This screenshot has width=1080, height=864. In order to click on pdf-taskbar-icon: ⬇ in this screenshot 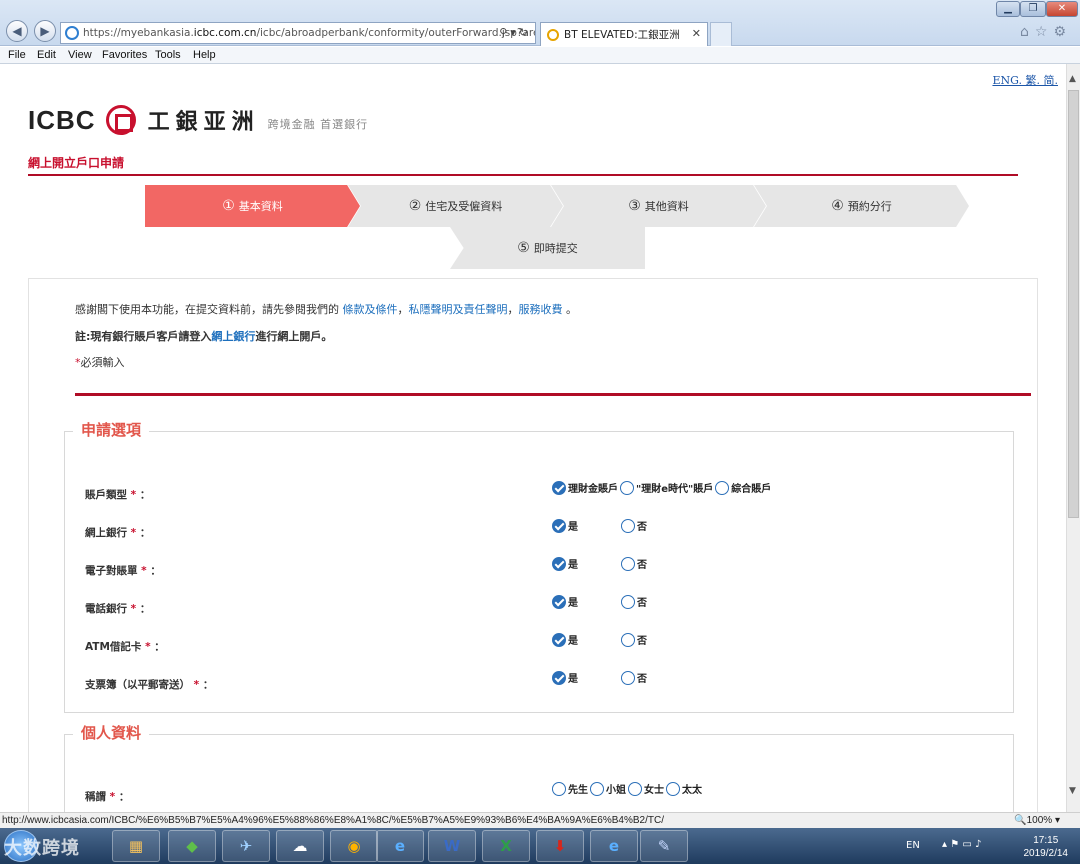, I will do `click(560, 846)`.